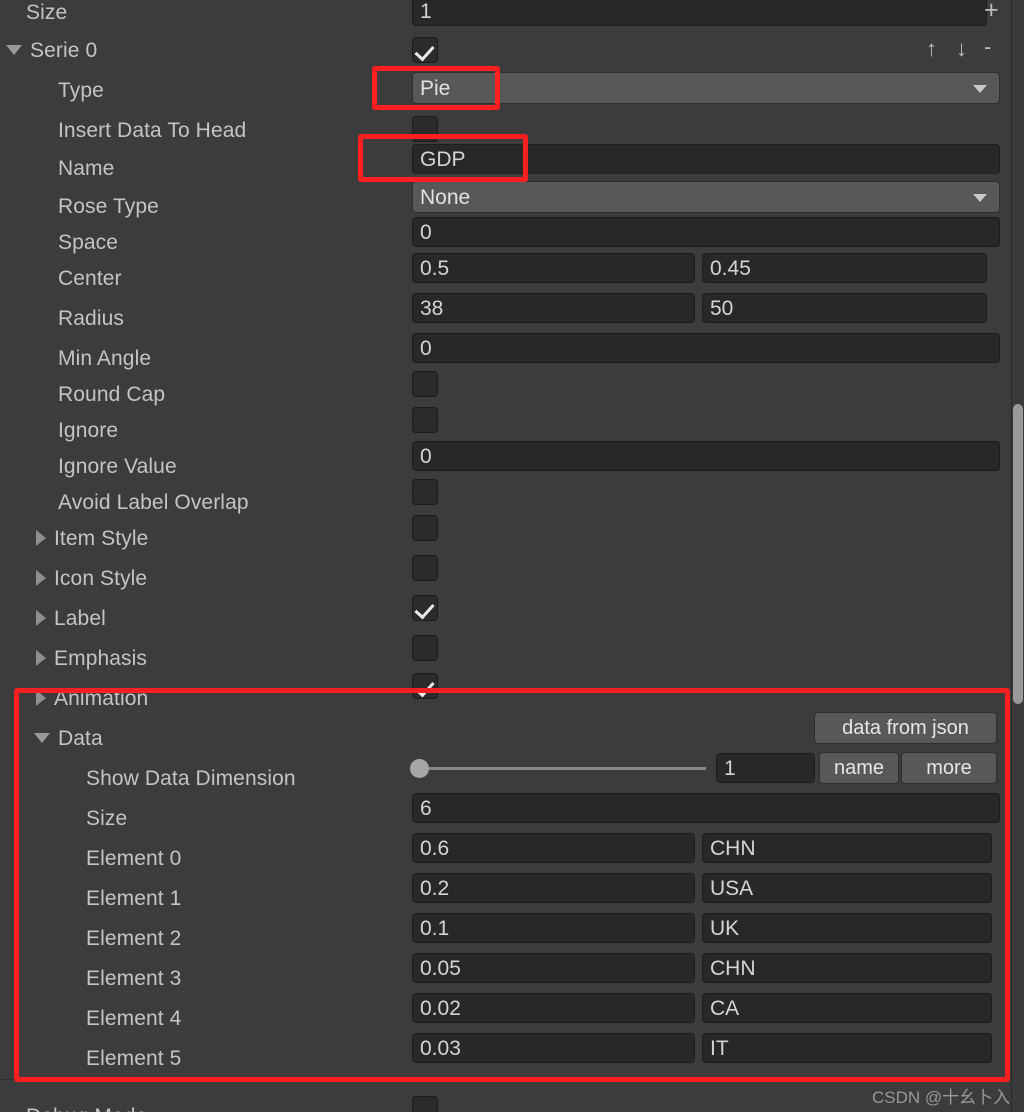 This screenshot has height=1112, width=1024. Describe the element at coordinates (101, 538) in the screenshot. I see `item-style-label: Item Style` at that location.